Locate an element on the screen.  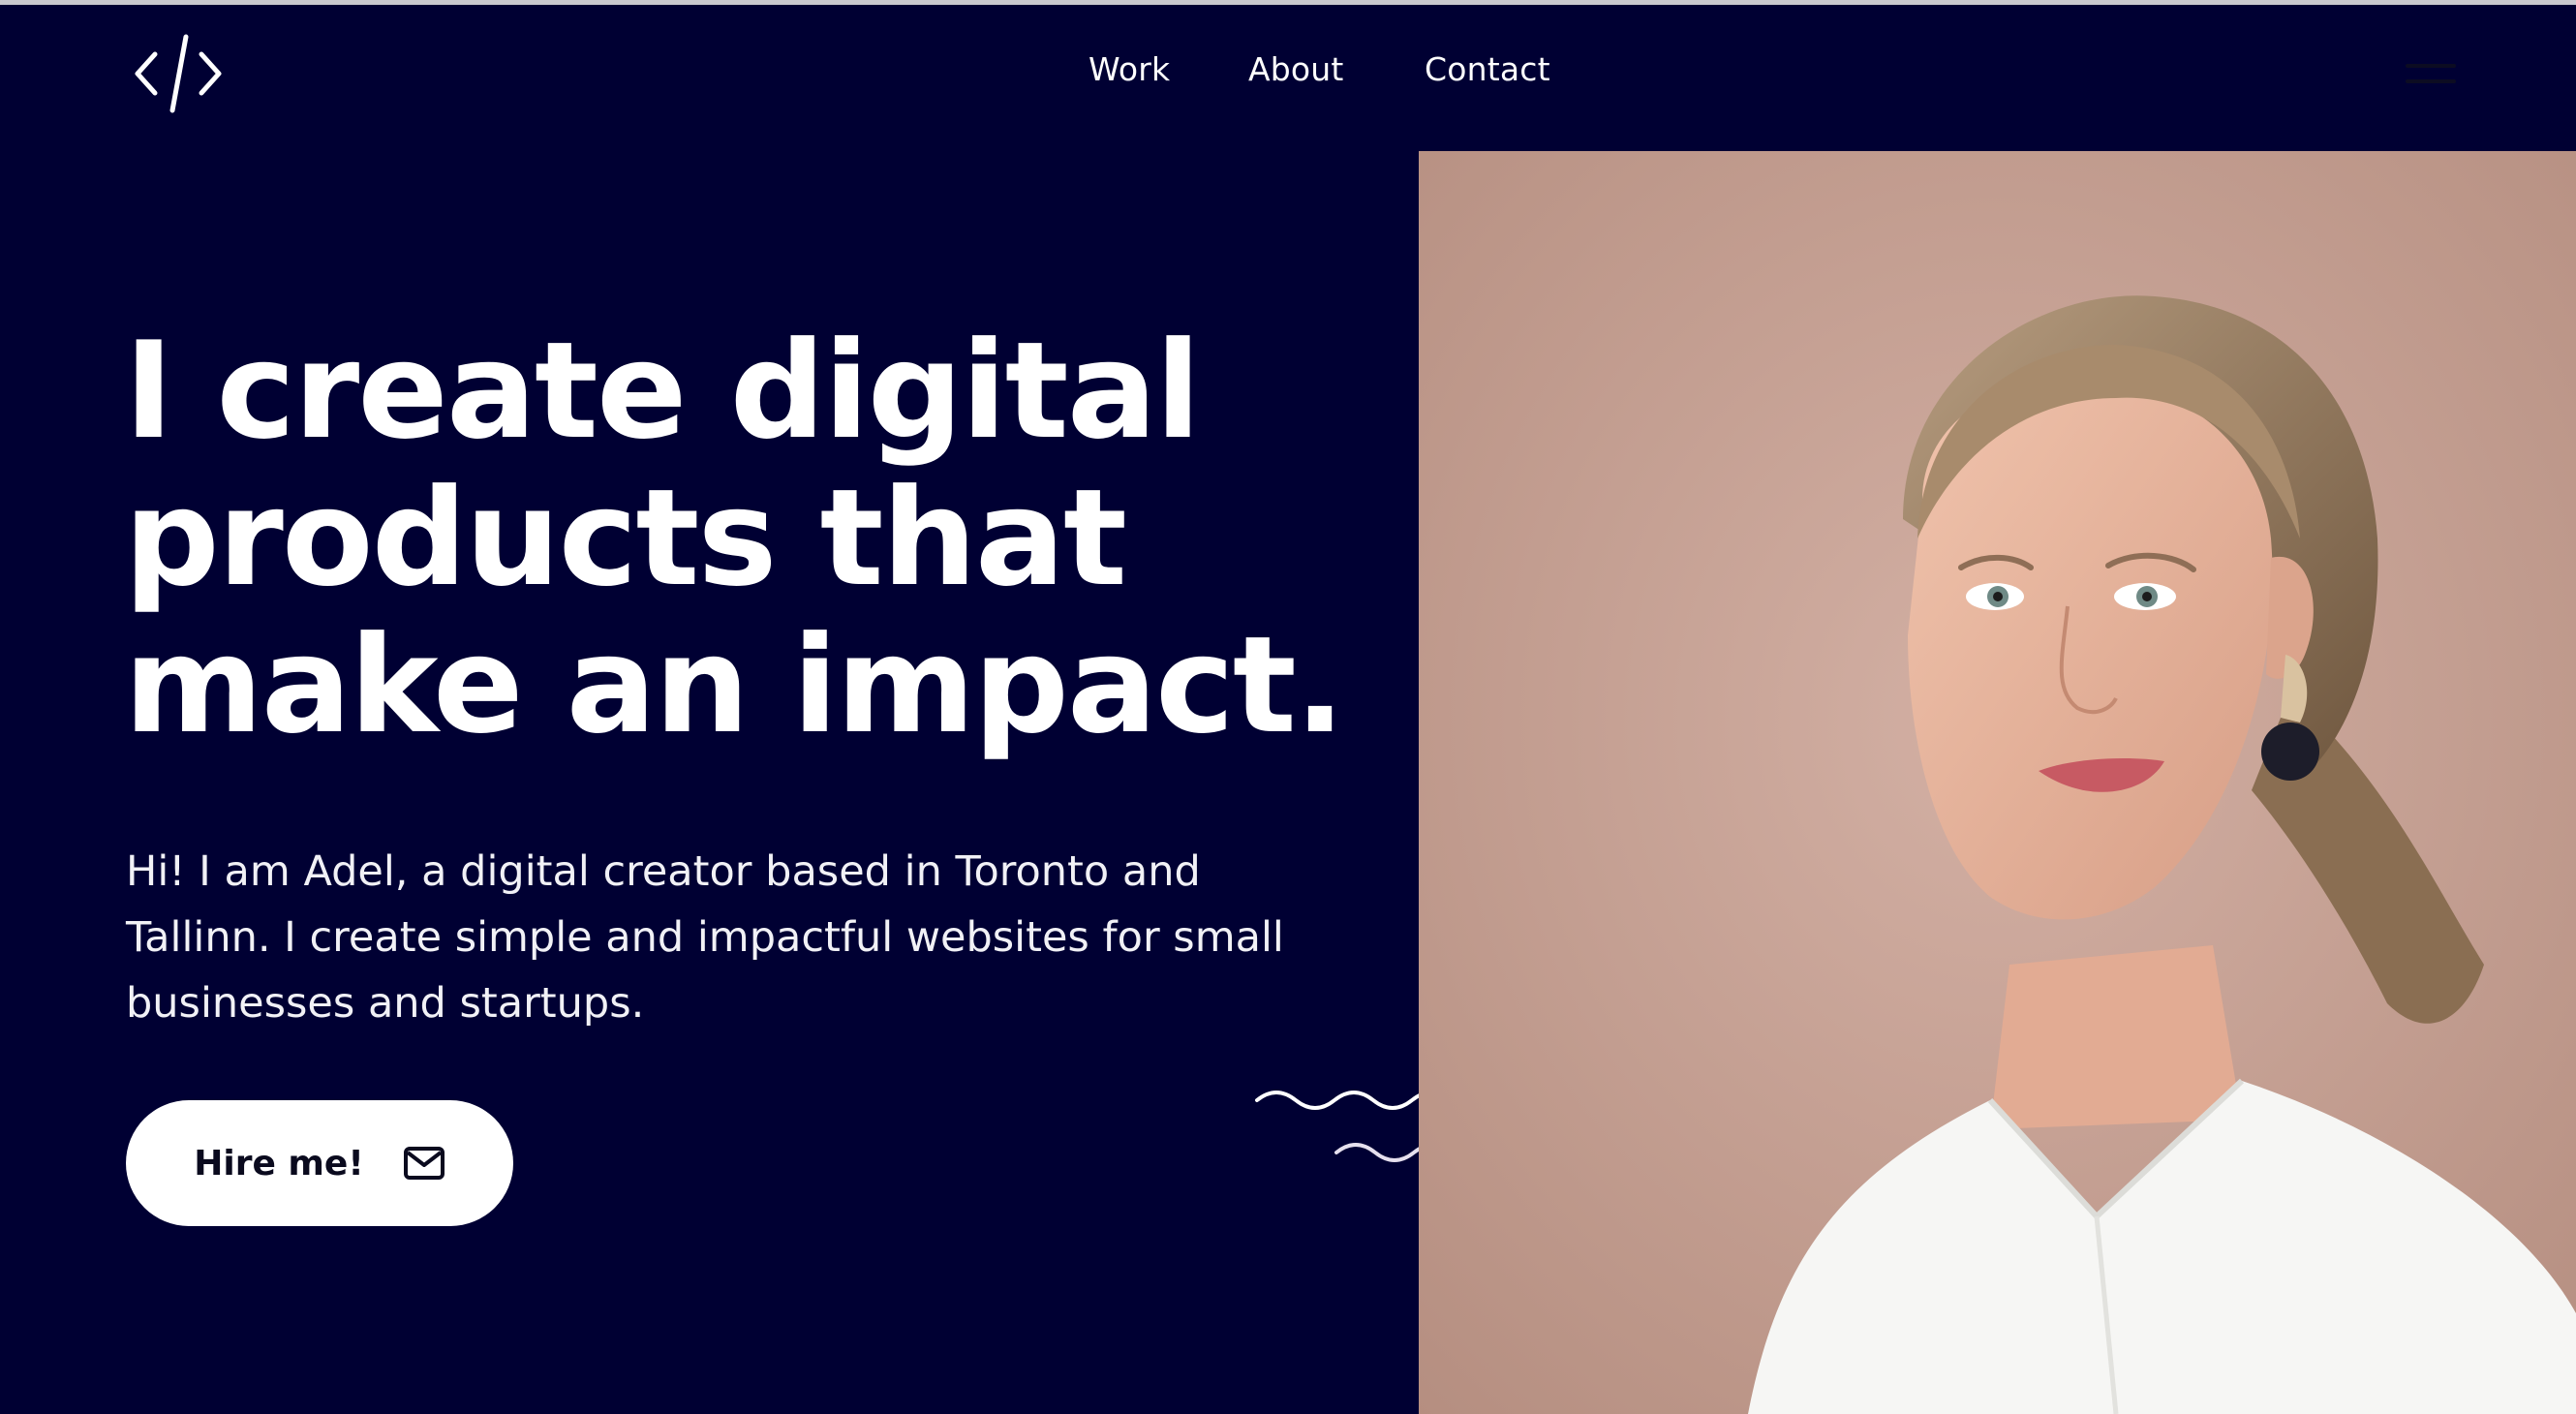
nav-link-about: About is located at coordinates (1296, 69).